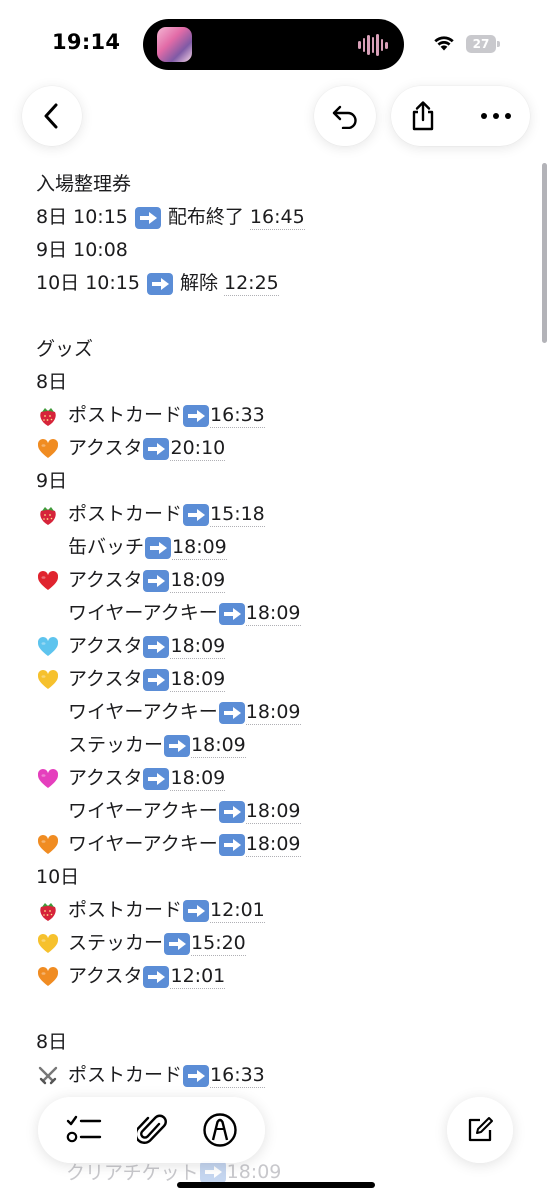  Describe the element at coordinates (286, 547) in the screenshot. I see `goods-item: 缶バッチ 18:09` at that location.